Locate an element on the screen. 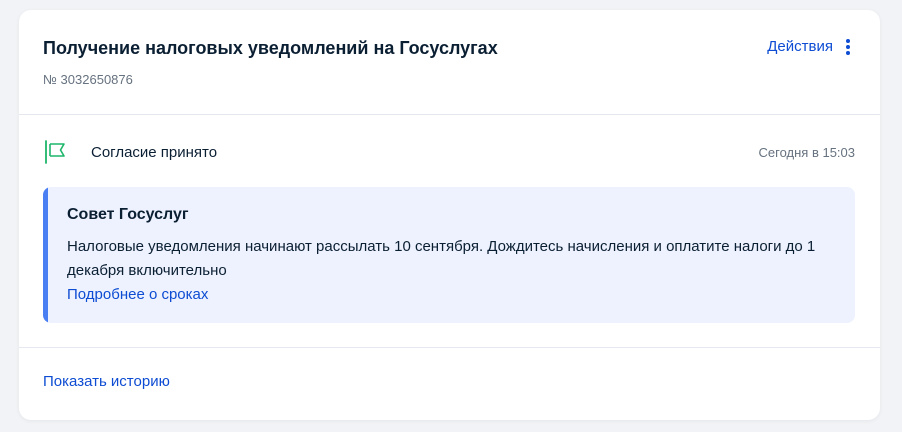  order-number: № 3032650876 is located at coordinates (88, 79).